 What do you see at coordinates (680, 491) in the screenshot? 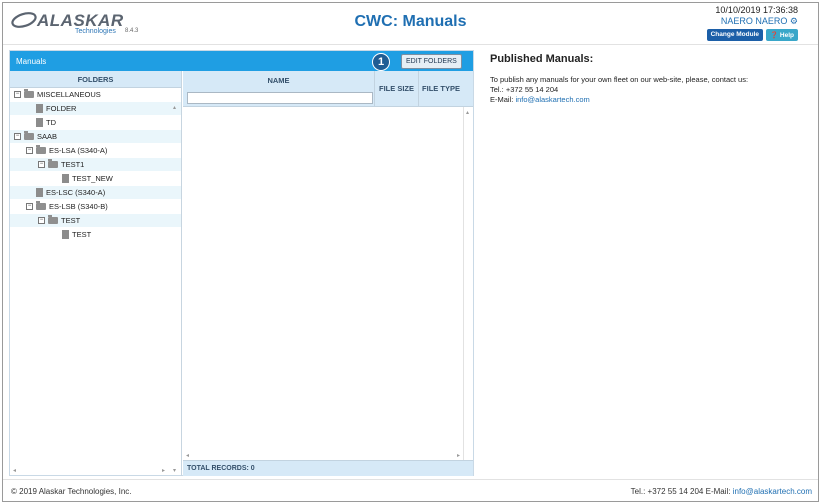
I see `footer-contact-text: Tel.: +372 55 14 204 E-Mail:` at bounding box center [680, 491].